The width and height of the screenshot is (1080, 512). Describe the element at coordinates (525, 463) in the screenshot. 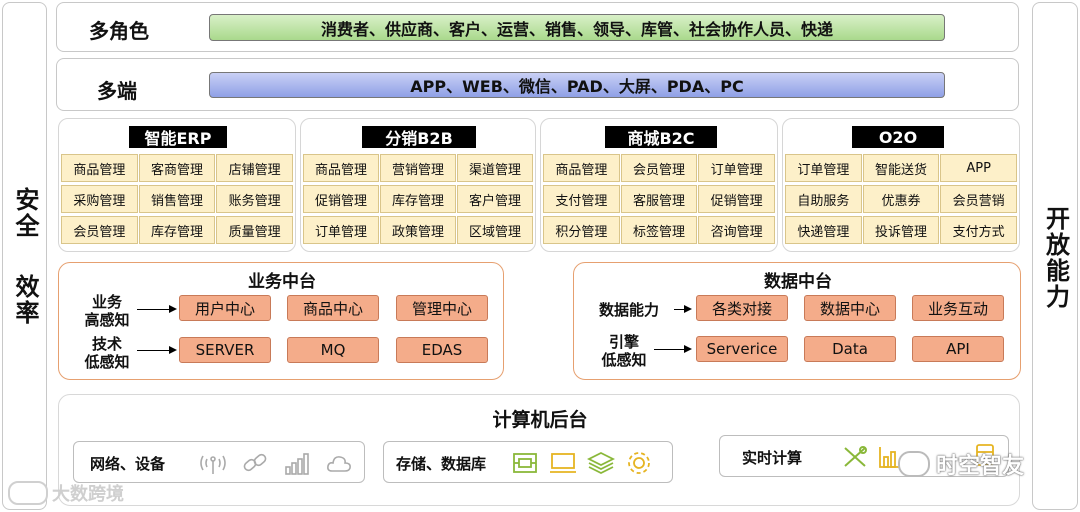

I see `circuit-board-icon` at that location.